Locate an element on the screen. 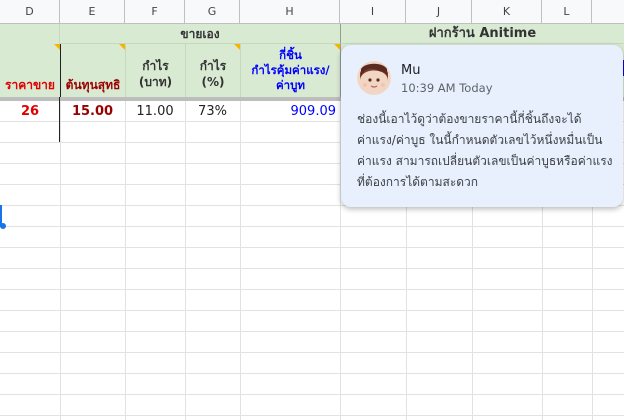  cell-profit-baht: 11.00 is located at coordinates (155, 111).